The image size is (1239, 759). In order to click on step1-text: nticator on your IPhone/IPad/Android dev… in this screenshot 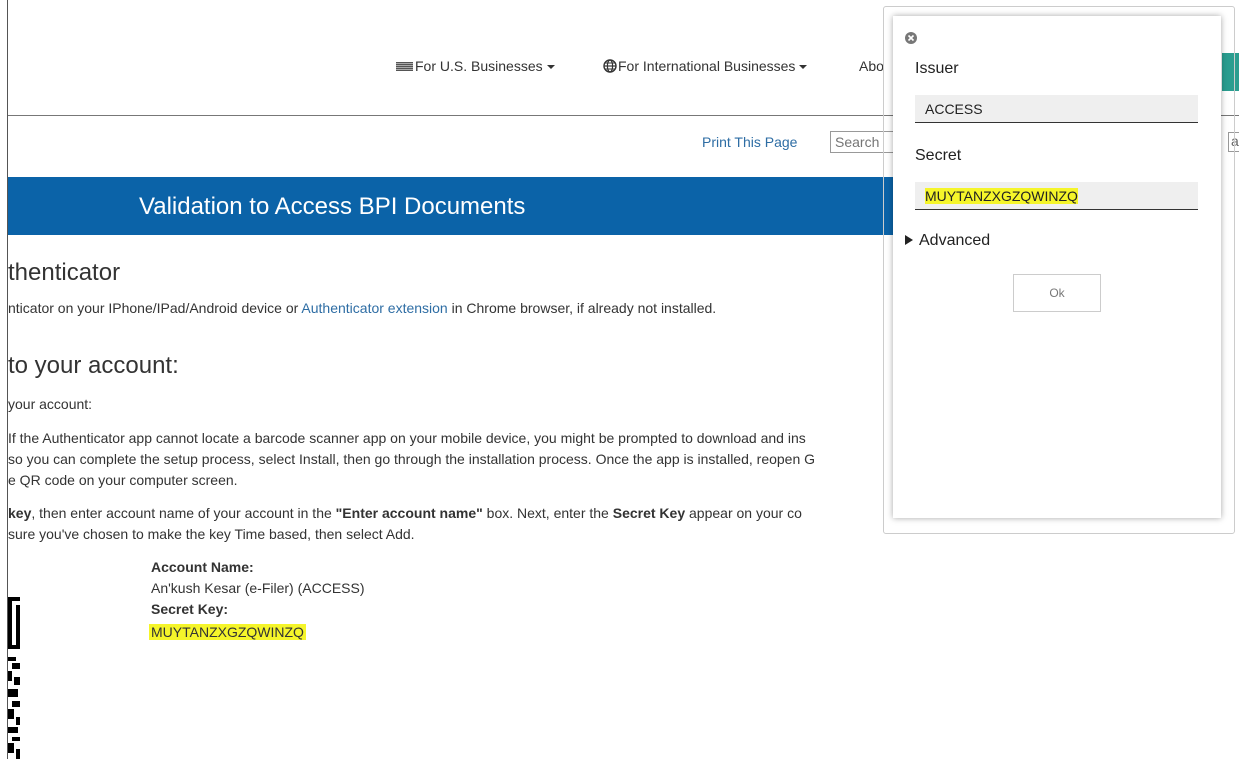, I will do `click(362, 308)`.